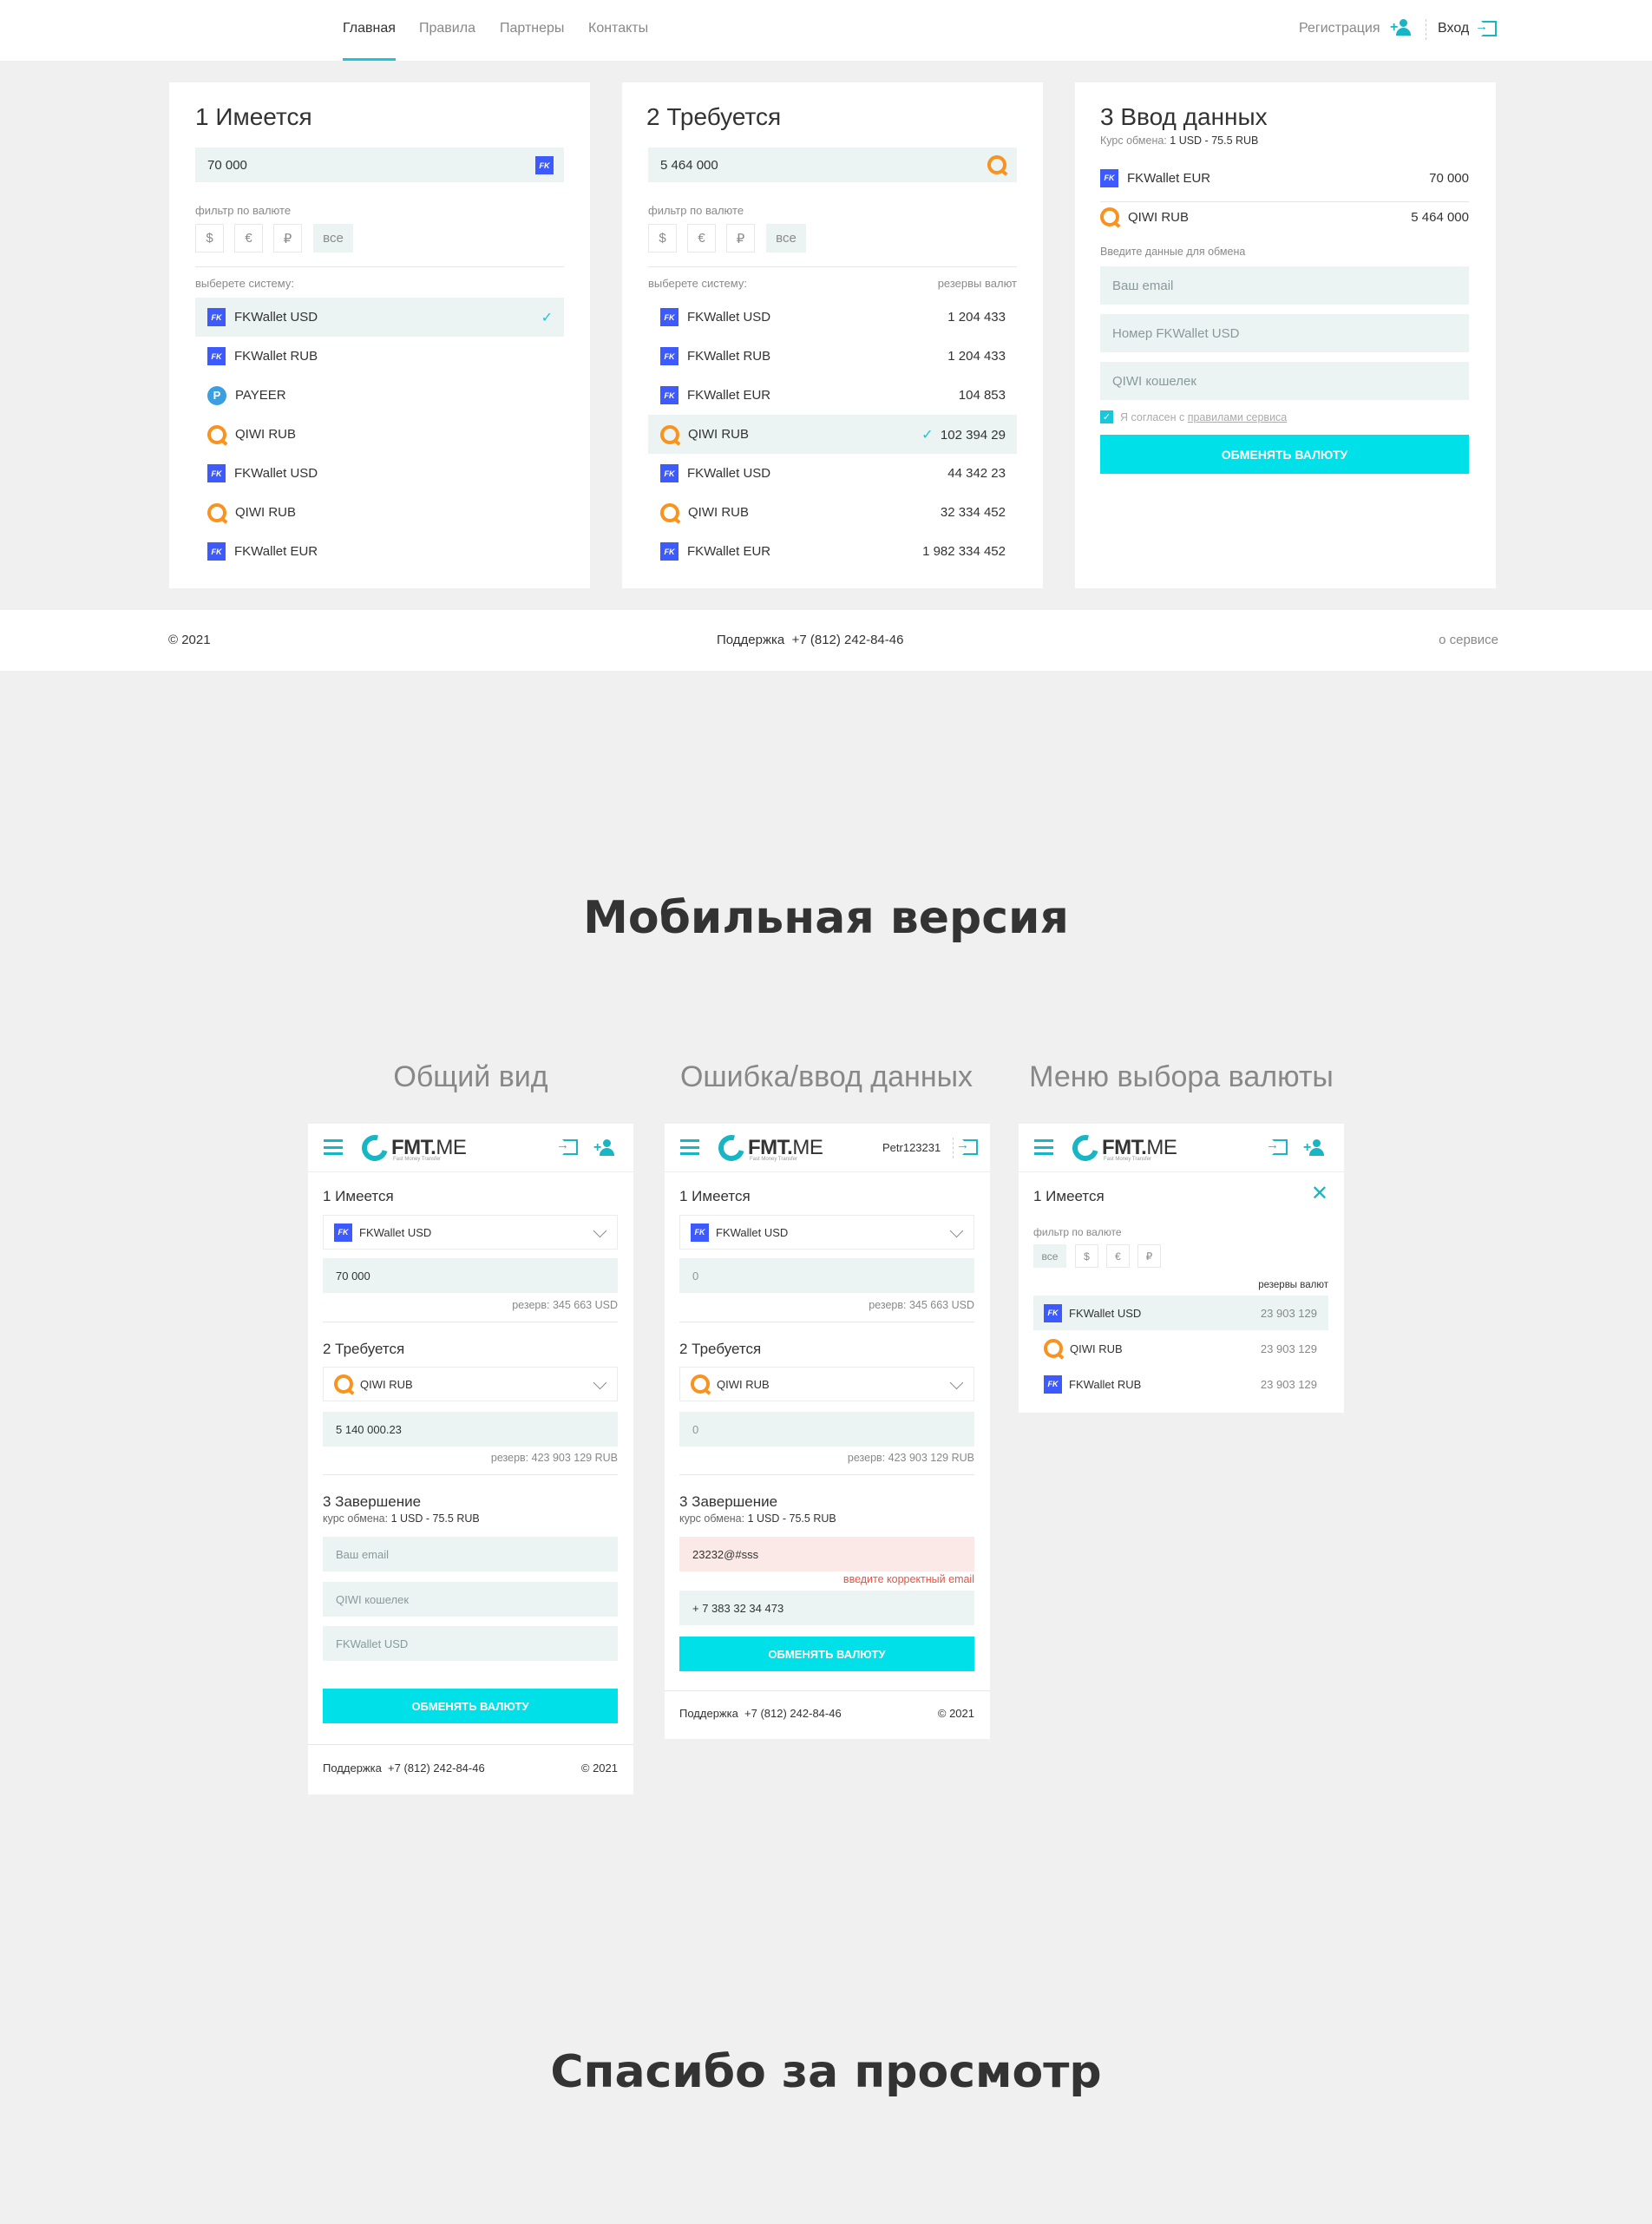 Image resolution: width=1652 pixels, height=2224 pixels. I want to click on fkwallet-field: FKWallet USD, so click(470, 1643).